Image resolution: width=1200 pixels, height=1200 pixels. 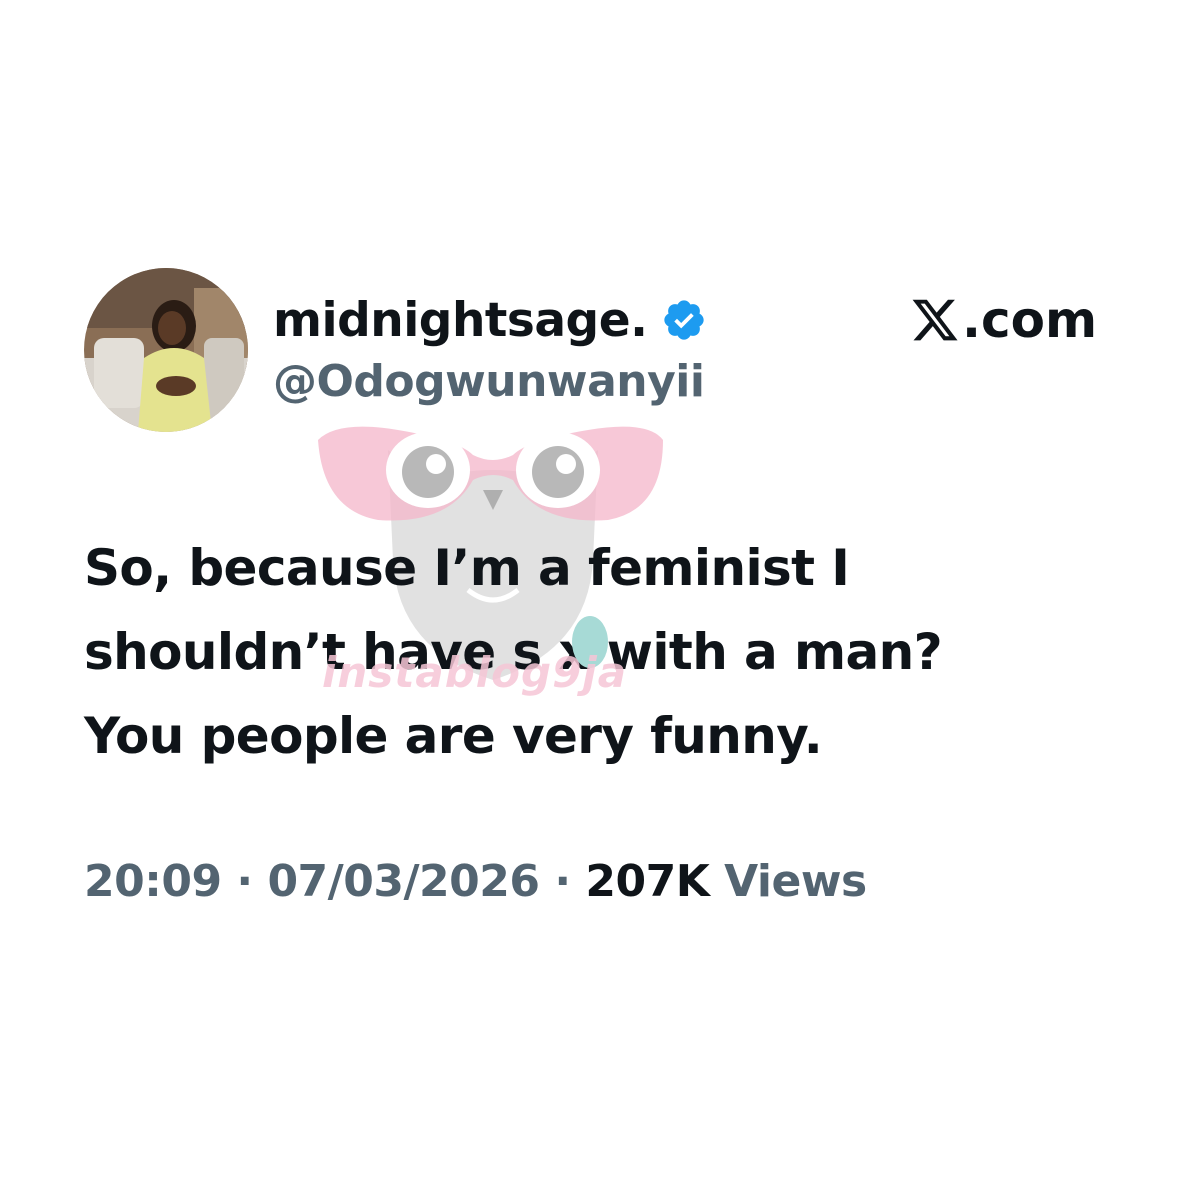 I want to click on views-count: 207K, so click(x=647, y=881).